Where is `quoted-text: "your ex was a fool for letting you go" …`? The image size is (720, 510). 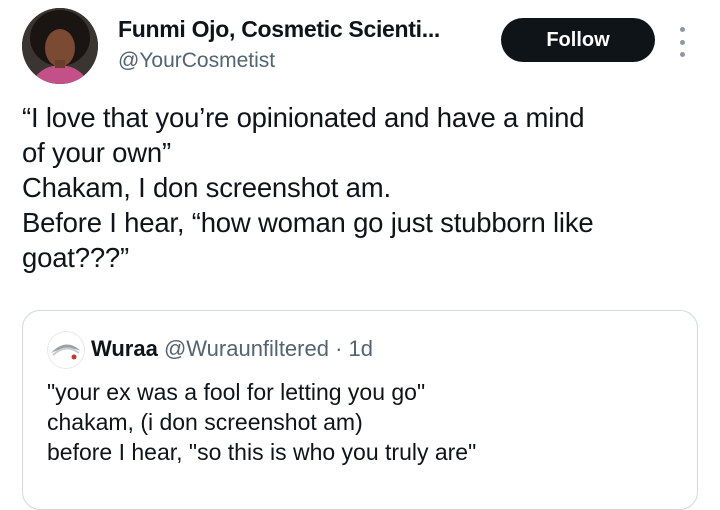 quoted-text: "your ex was a fool for letting you go" … is located at coordinates (261, 422).